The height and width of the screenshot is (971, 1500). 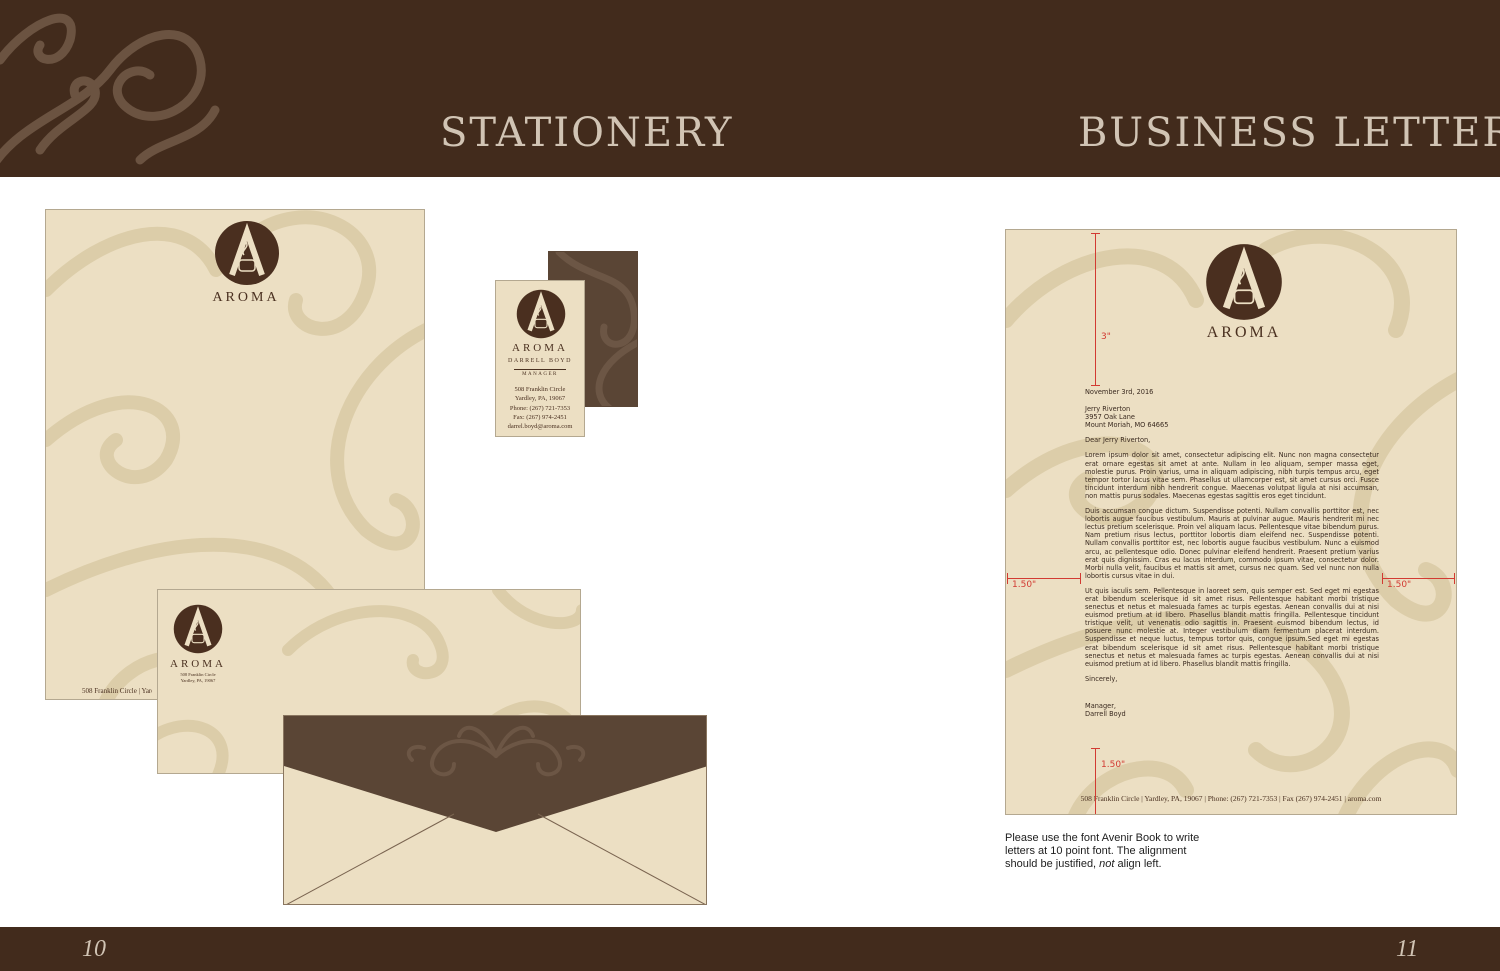 I want to click on top-margin-cap, so click(x=1095, y=233).